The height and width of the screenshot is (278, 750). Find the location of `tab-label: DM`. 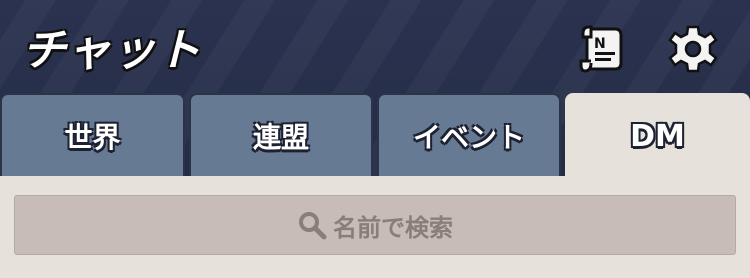

tab-label: DM is located at coordinates (657, 136).